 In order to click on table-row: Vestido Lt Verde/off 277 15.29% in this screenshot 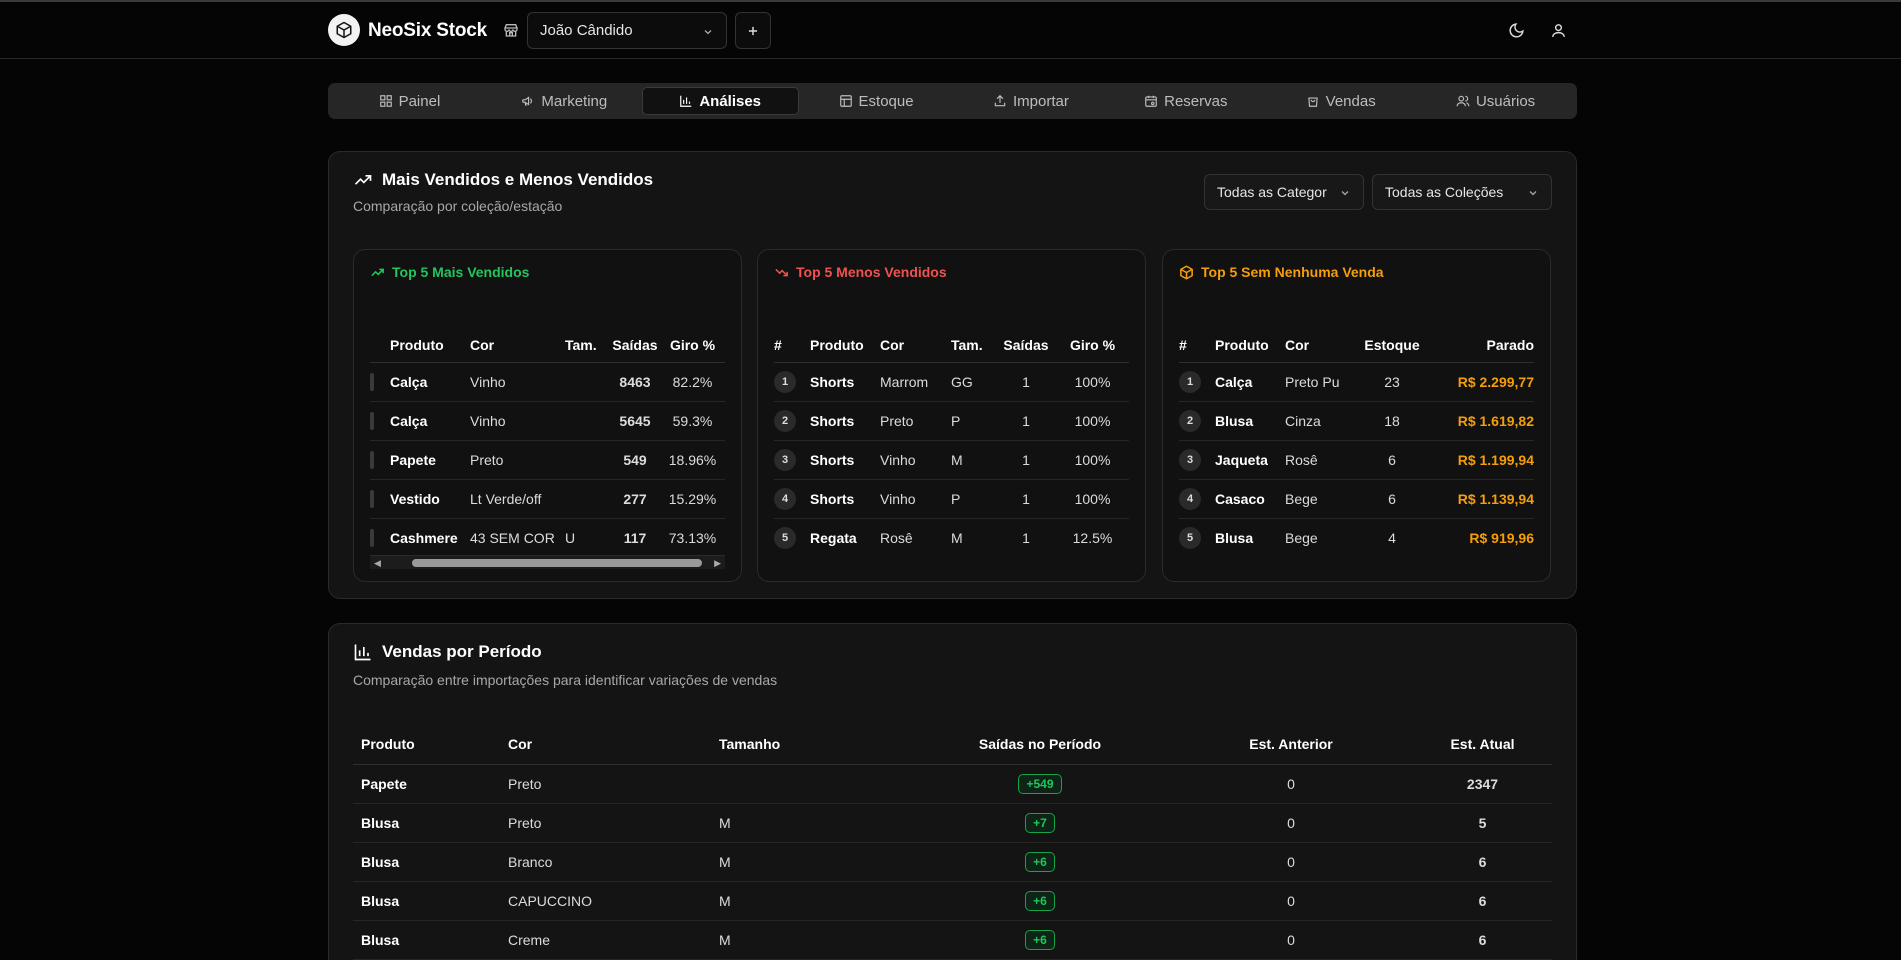, I will do `click(547, 499)`.